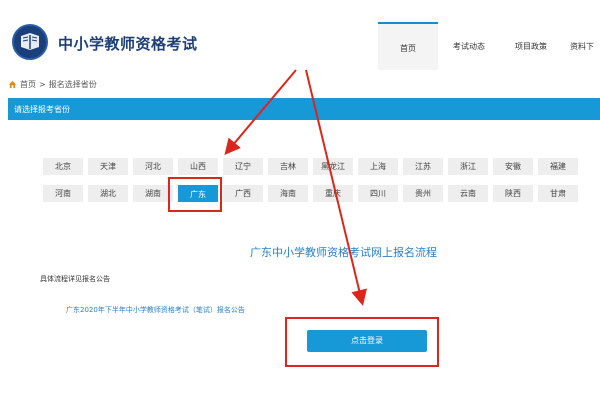  What do you see at coordinates (367, 341) in the screenshot?
I see `login-button: 点击登录` at bounding box center [367, 341].